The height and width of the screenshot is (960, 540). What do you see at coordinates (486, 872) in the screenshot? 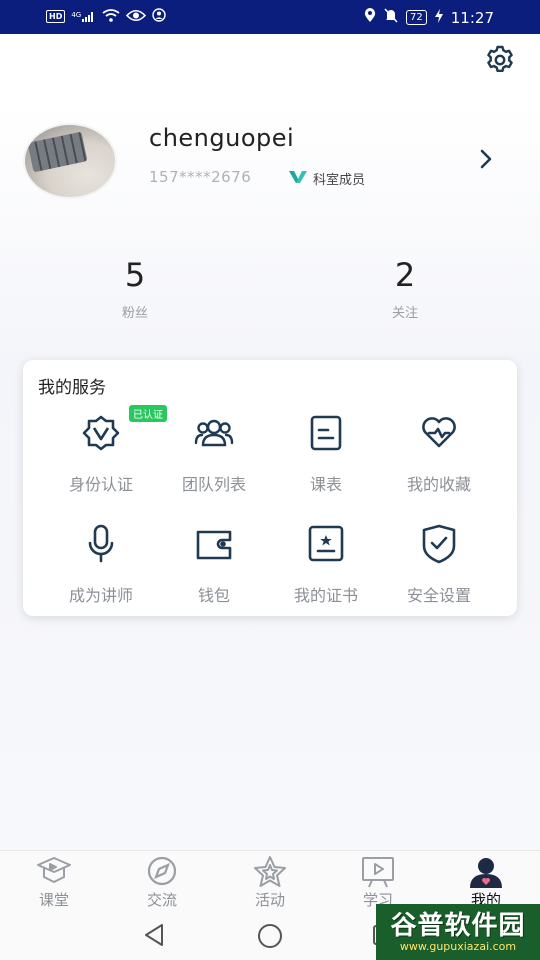
I see `profile-icon` at bounding box center [486, 872].